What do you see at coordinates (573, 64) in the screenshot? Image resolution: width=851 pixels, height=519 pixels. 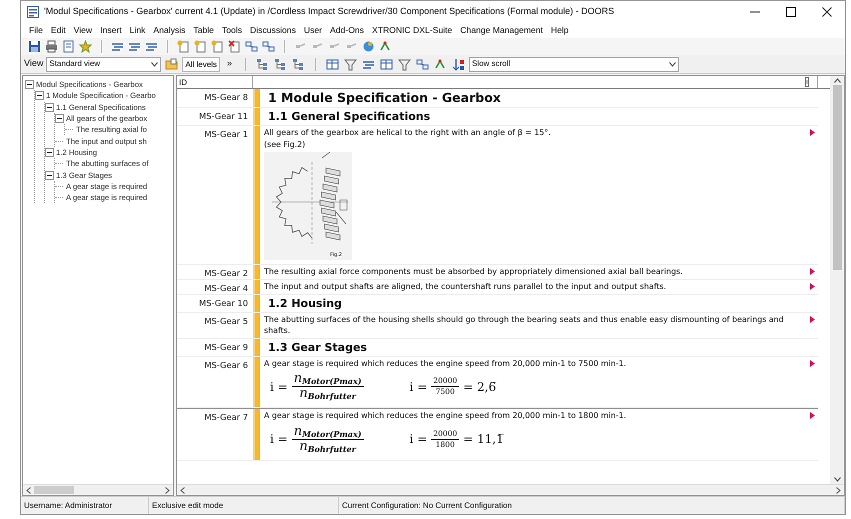 I see `scroll-mode-dropdown: Slow scroll` at bounding box center [573, 64].